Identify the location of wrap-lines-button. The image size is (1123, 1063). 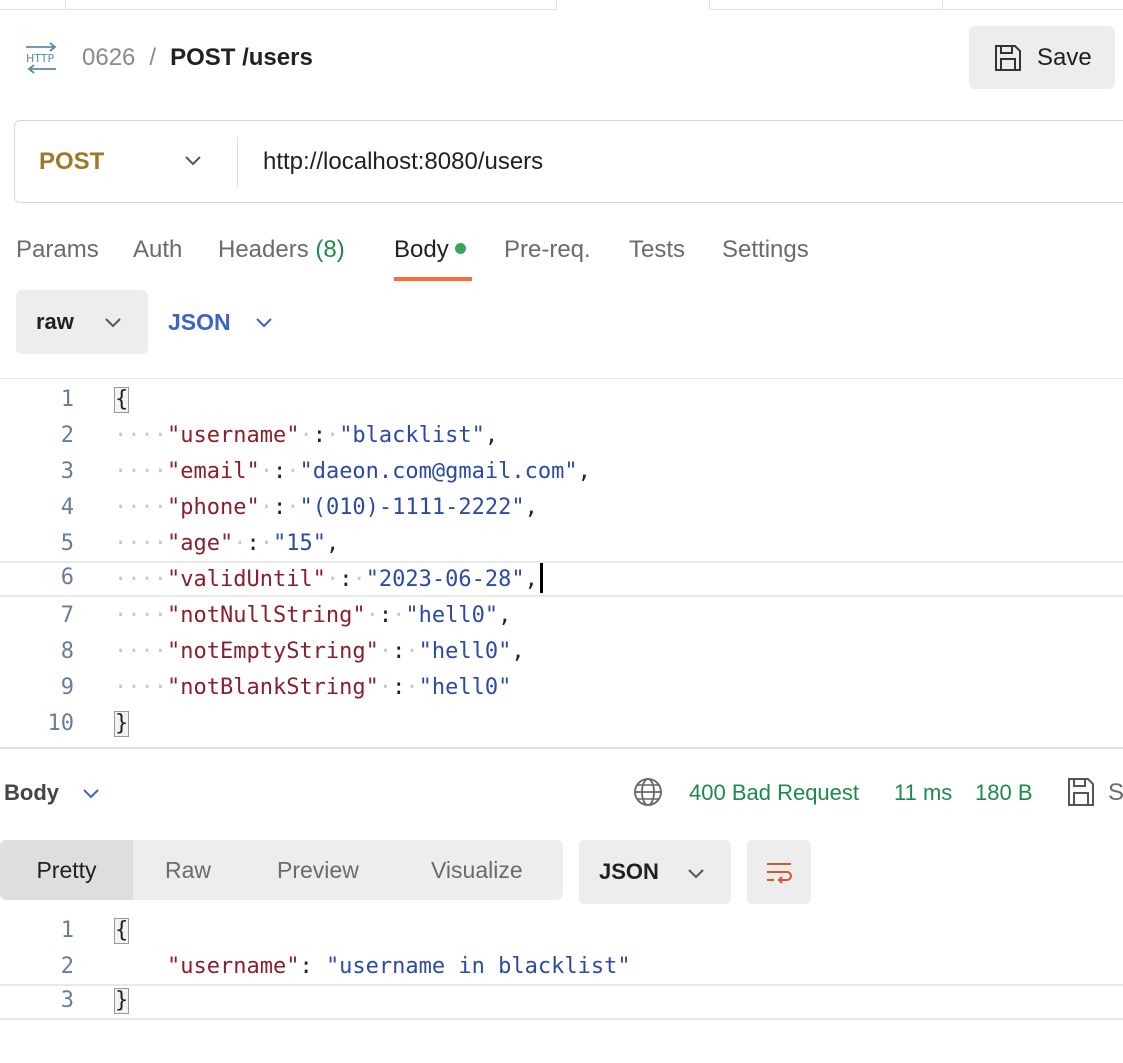
(779, 872).